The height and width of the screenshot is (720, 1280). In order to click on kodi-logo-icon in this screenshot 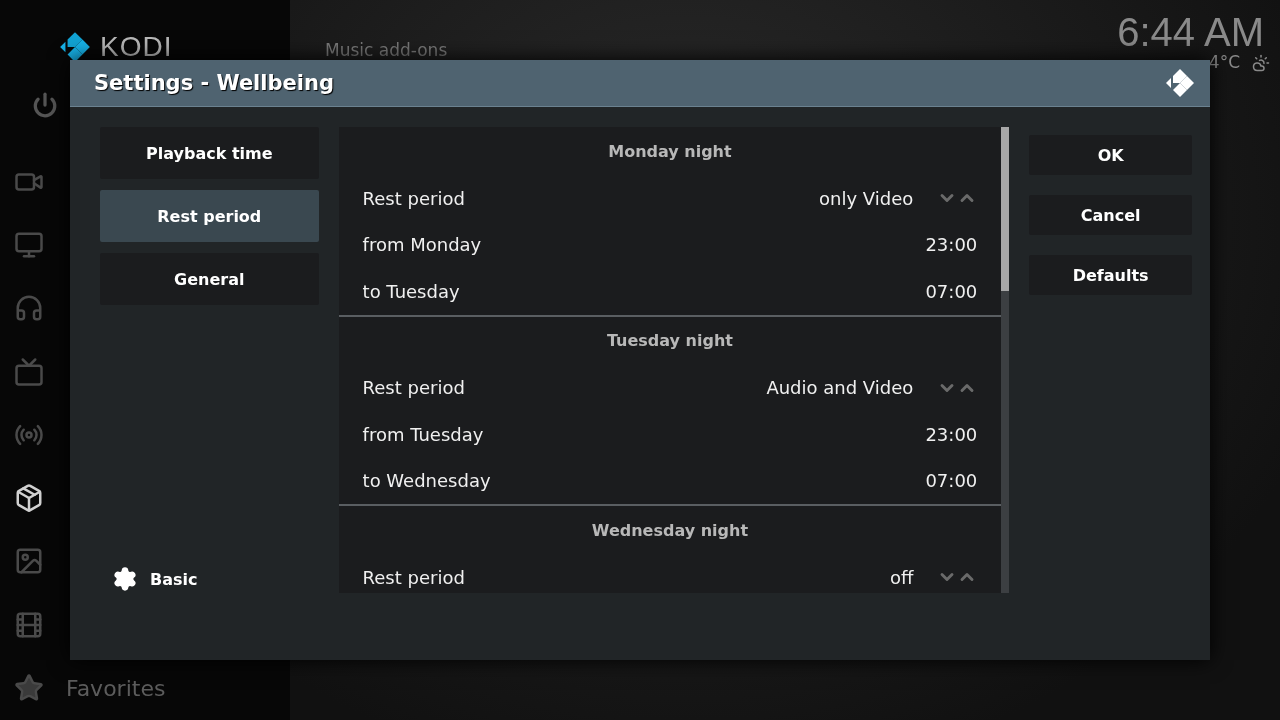, I will do `click(1180, 83)`.